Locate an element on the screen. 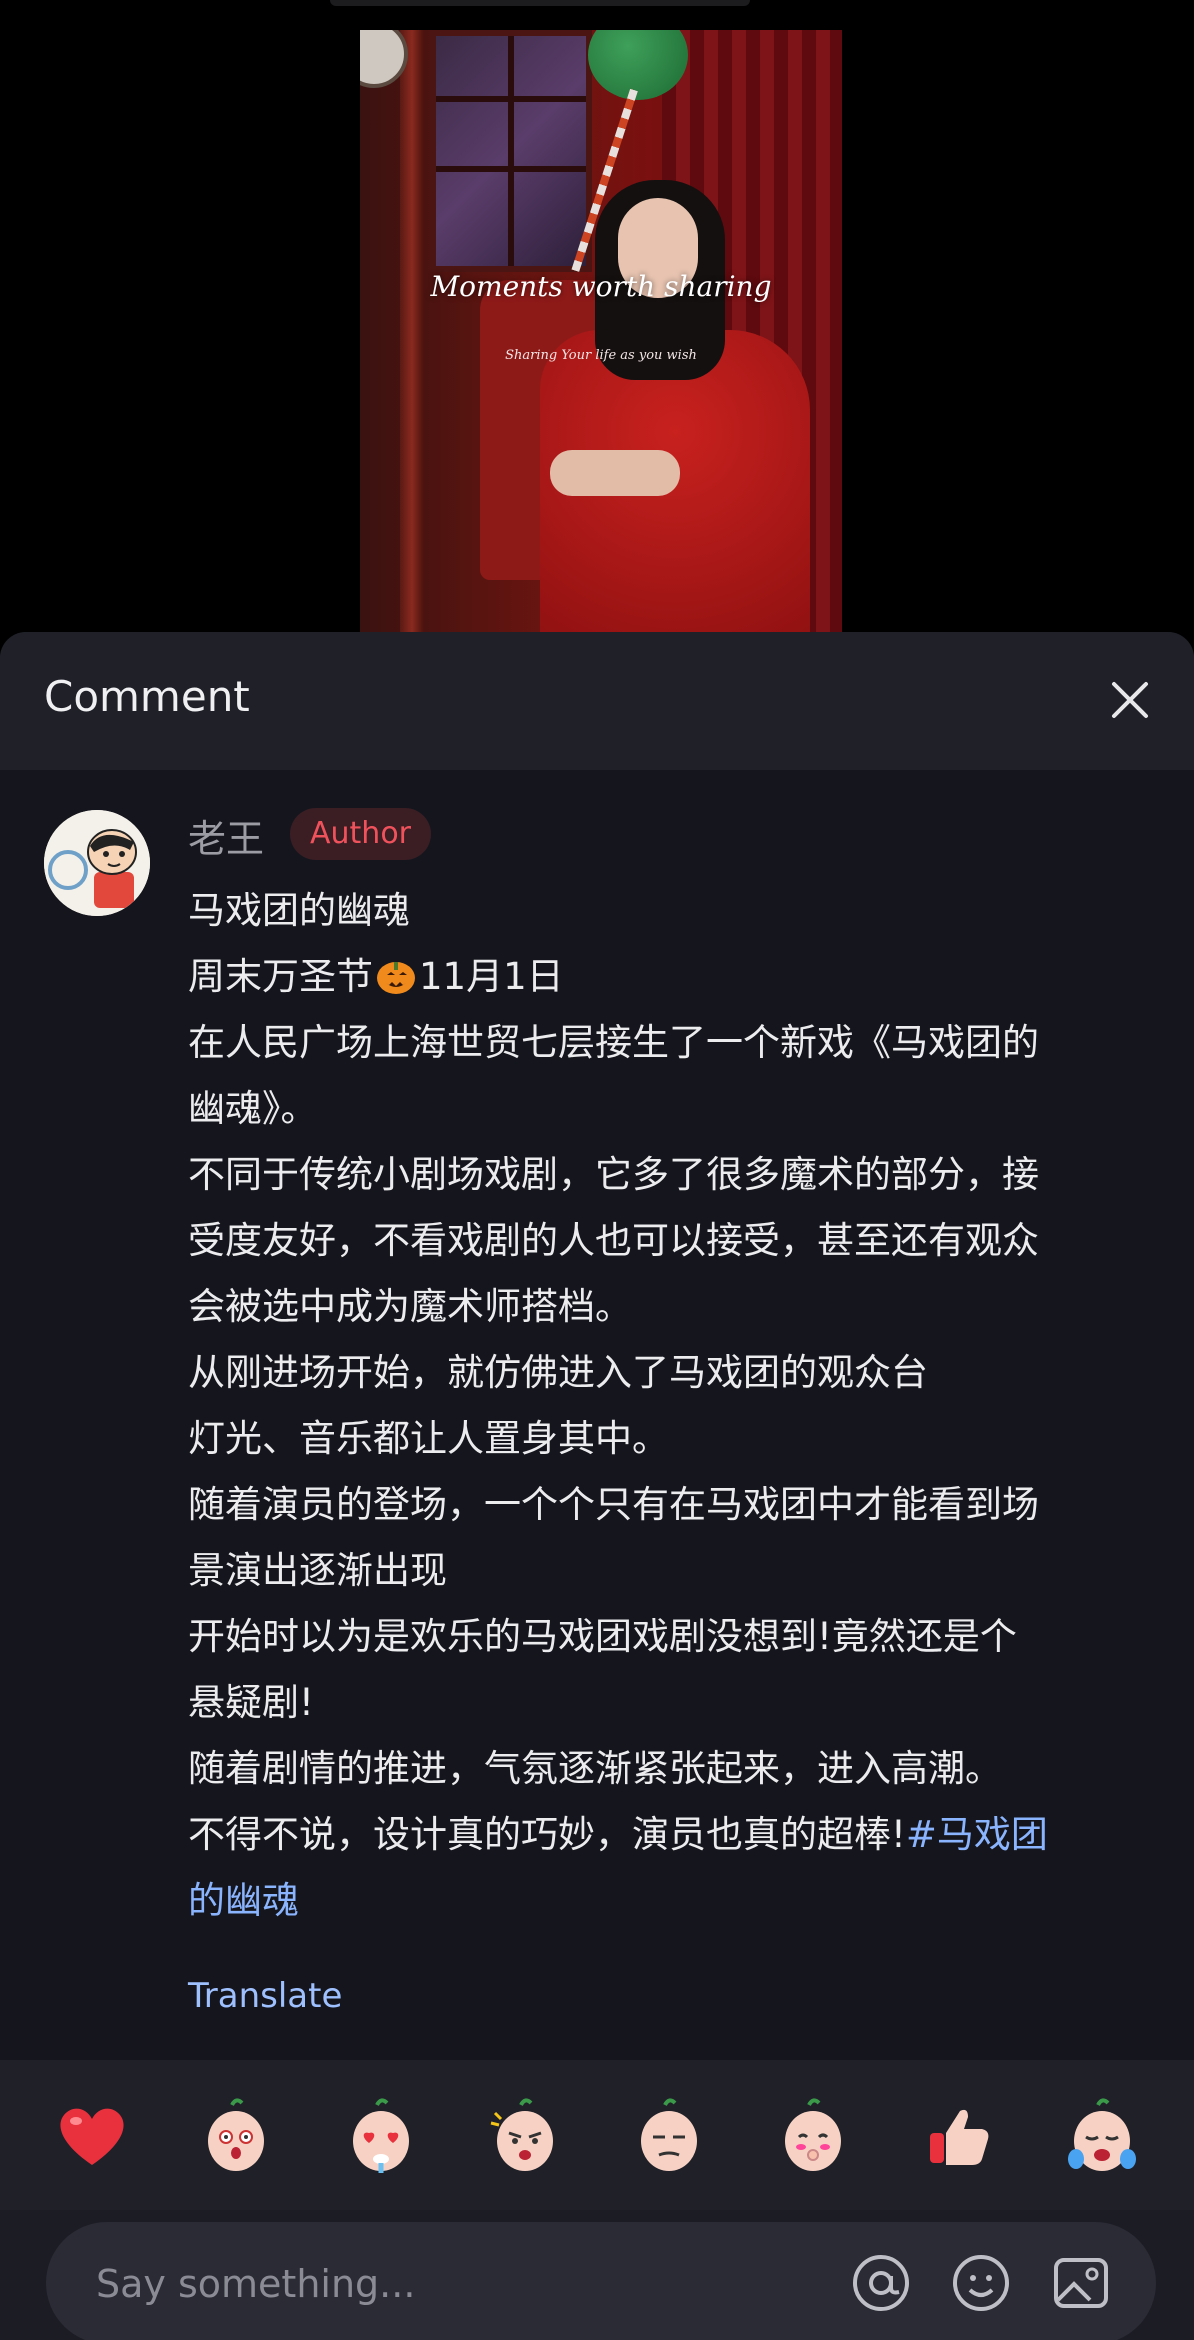 The width and height of the screenshot is (1194, 2340). comment-input-row is located at coordinates (601, 2281).